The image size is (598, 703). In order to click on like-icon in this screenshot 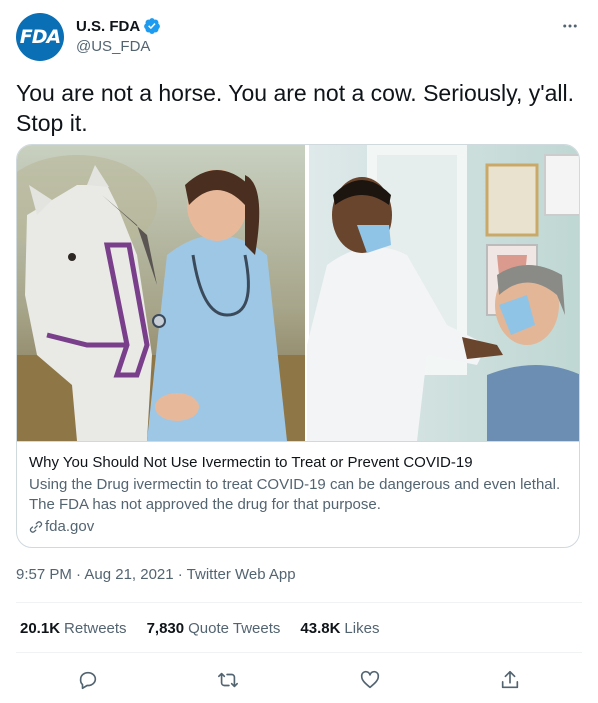, I will do `click(370, 680)`.